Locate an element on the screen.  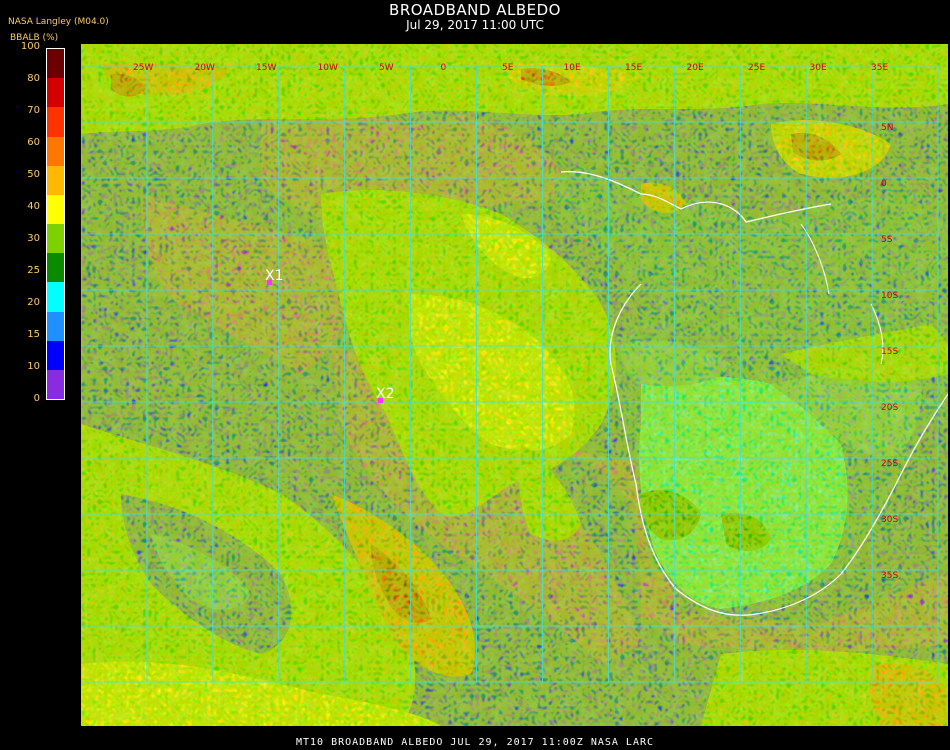
source-label: NASA Langley (M04.0) is located at coordinates (58, 22).